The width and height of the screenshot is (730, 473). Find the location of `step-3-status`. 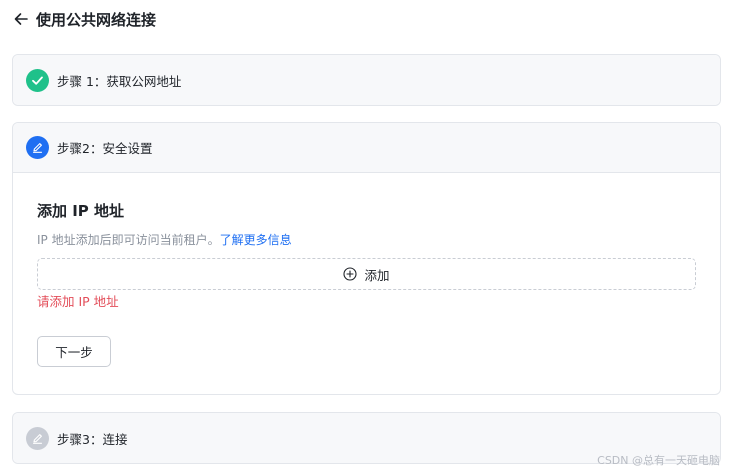

step-3-status is located at coordinates (37, 438).